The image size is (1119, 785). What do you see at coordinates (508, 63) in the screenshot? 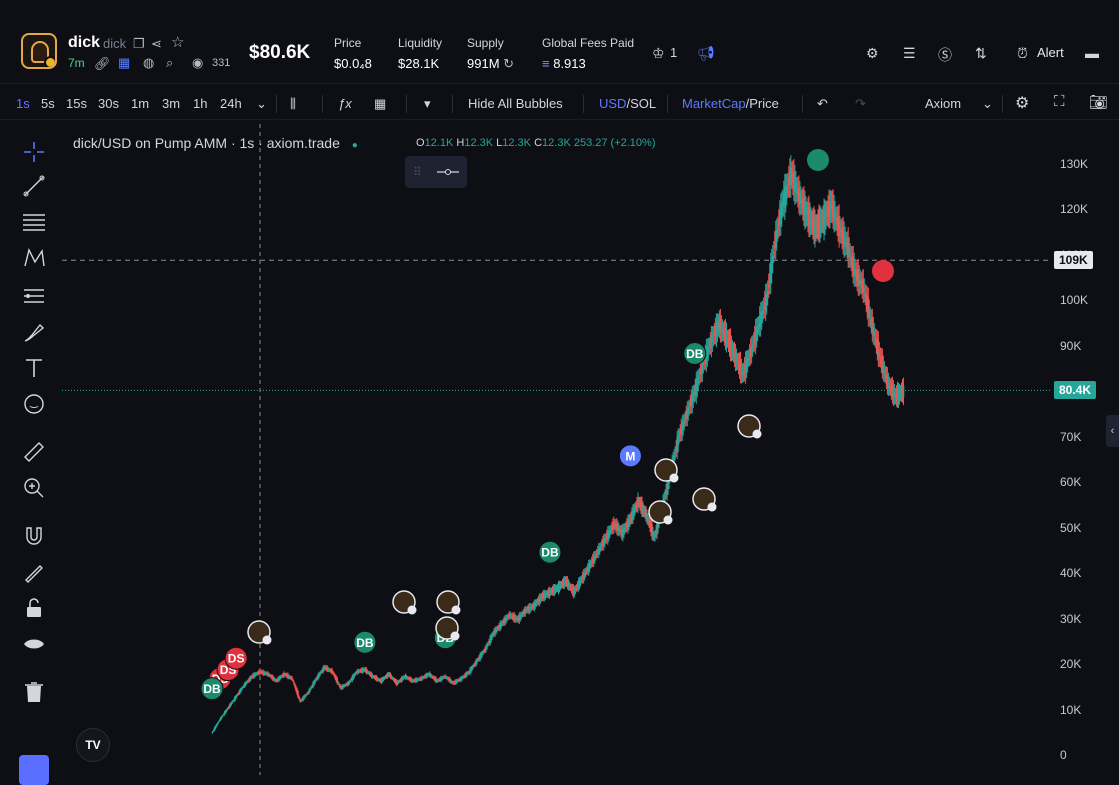
I see `refresh-icon: ↻` at bounding box center [508, 63].